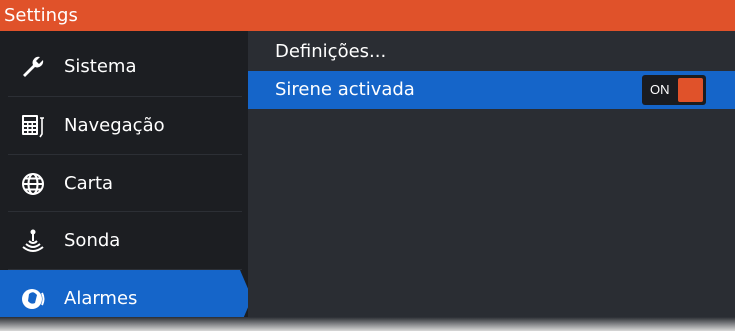  What do you see at coordinates (114, 125) in the screenshot?
I see `sidebar-item-label: Navegação` at bounding box center [114, 125].